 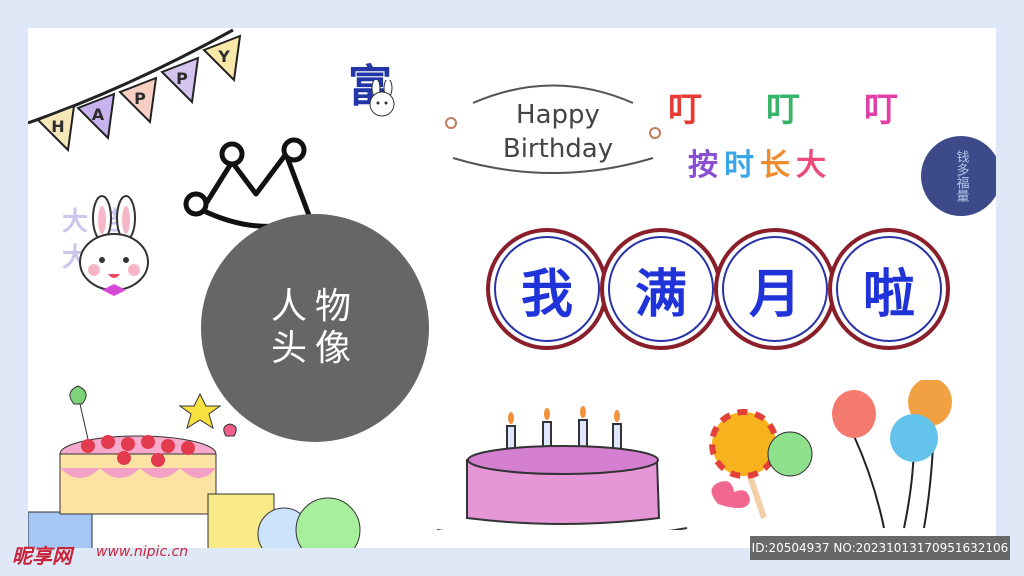 I want to click on title-circle-2: 满, so click(x=661, y=289).